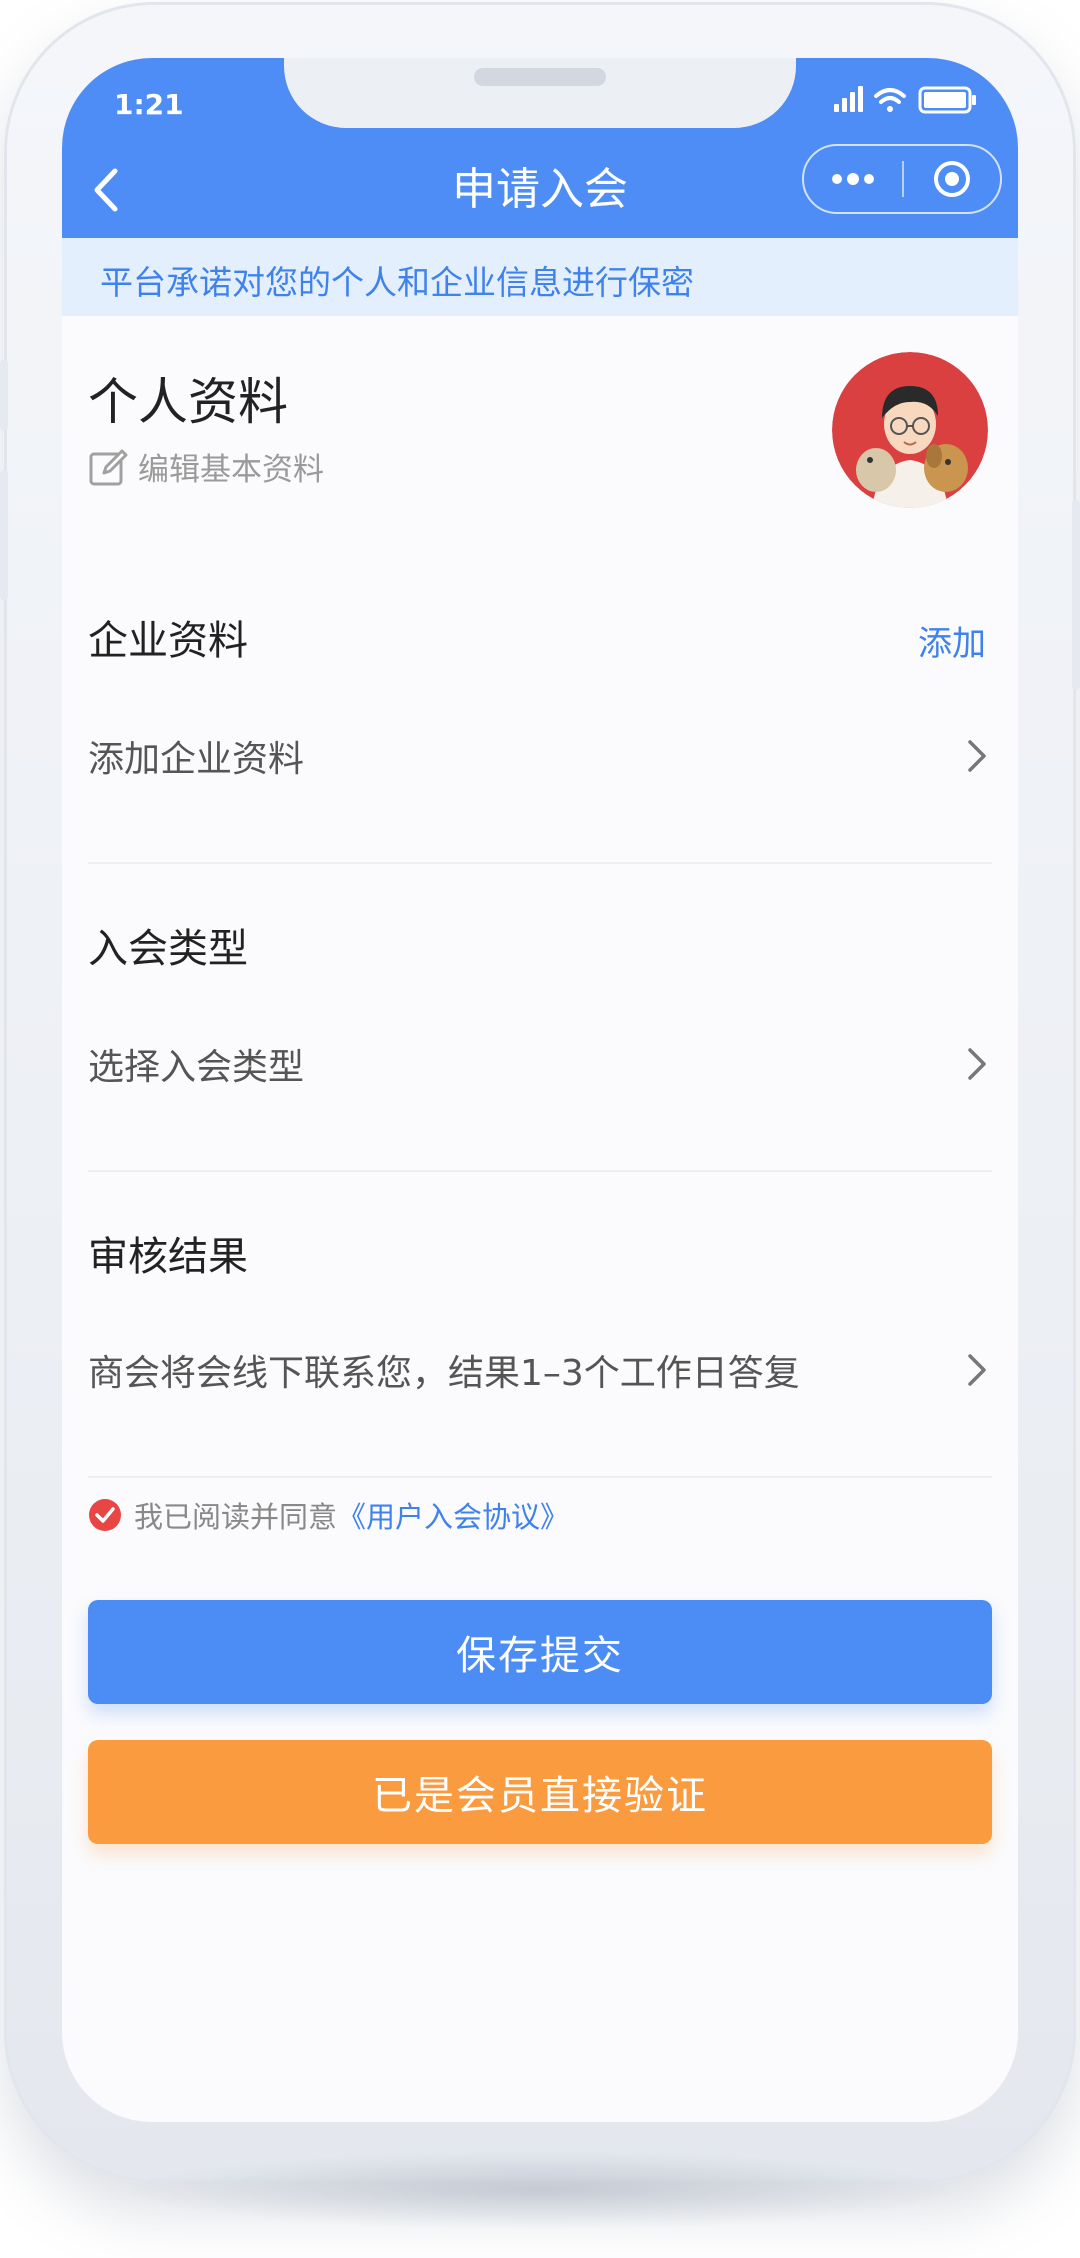  What do you see at coordinates (540, 2190) in the screenshot?
I see `phone-shadow` at bounding box center [540, 2190].